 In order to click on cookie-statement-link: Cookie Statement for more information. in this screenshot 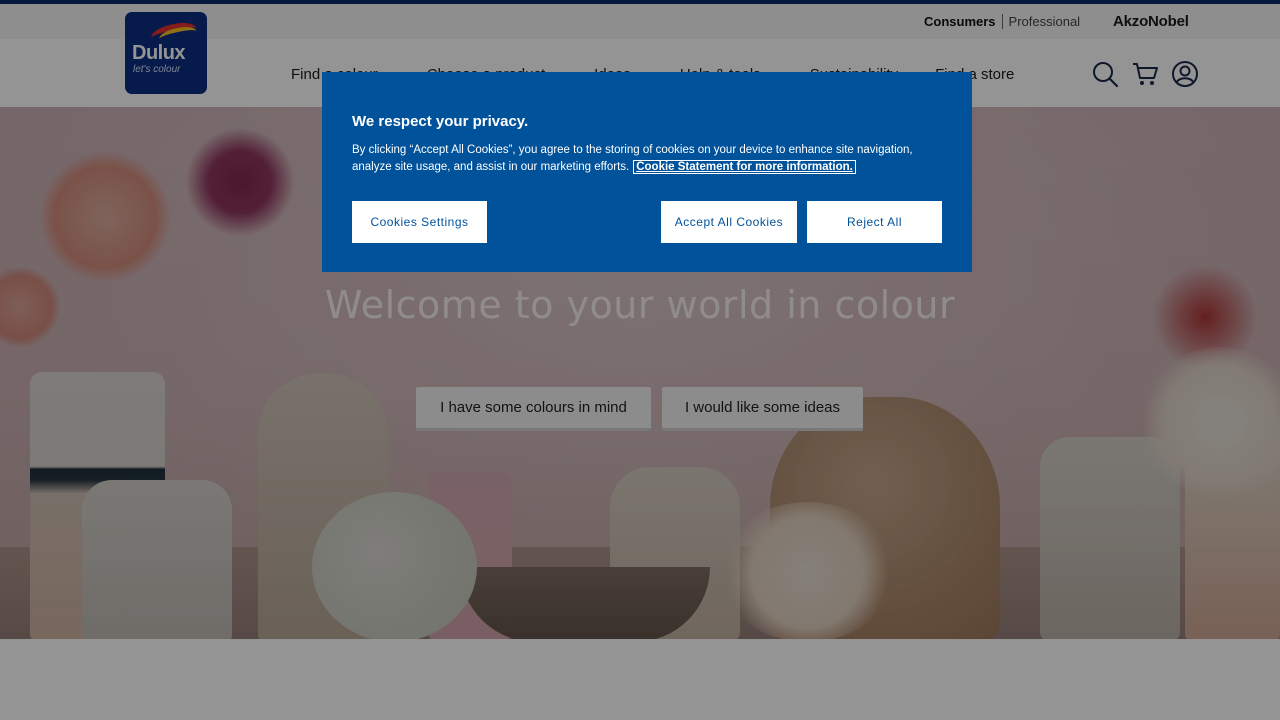, I will do `click(744, 167)`.